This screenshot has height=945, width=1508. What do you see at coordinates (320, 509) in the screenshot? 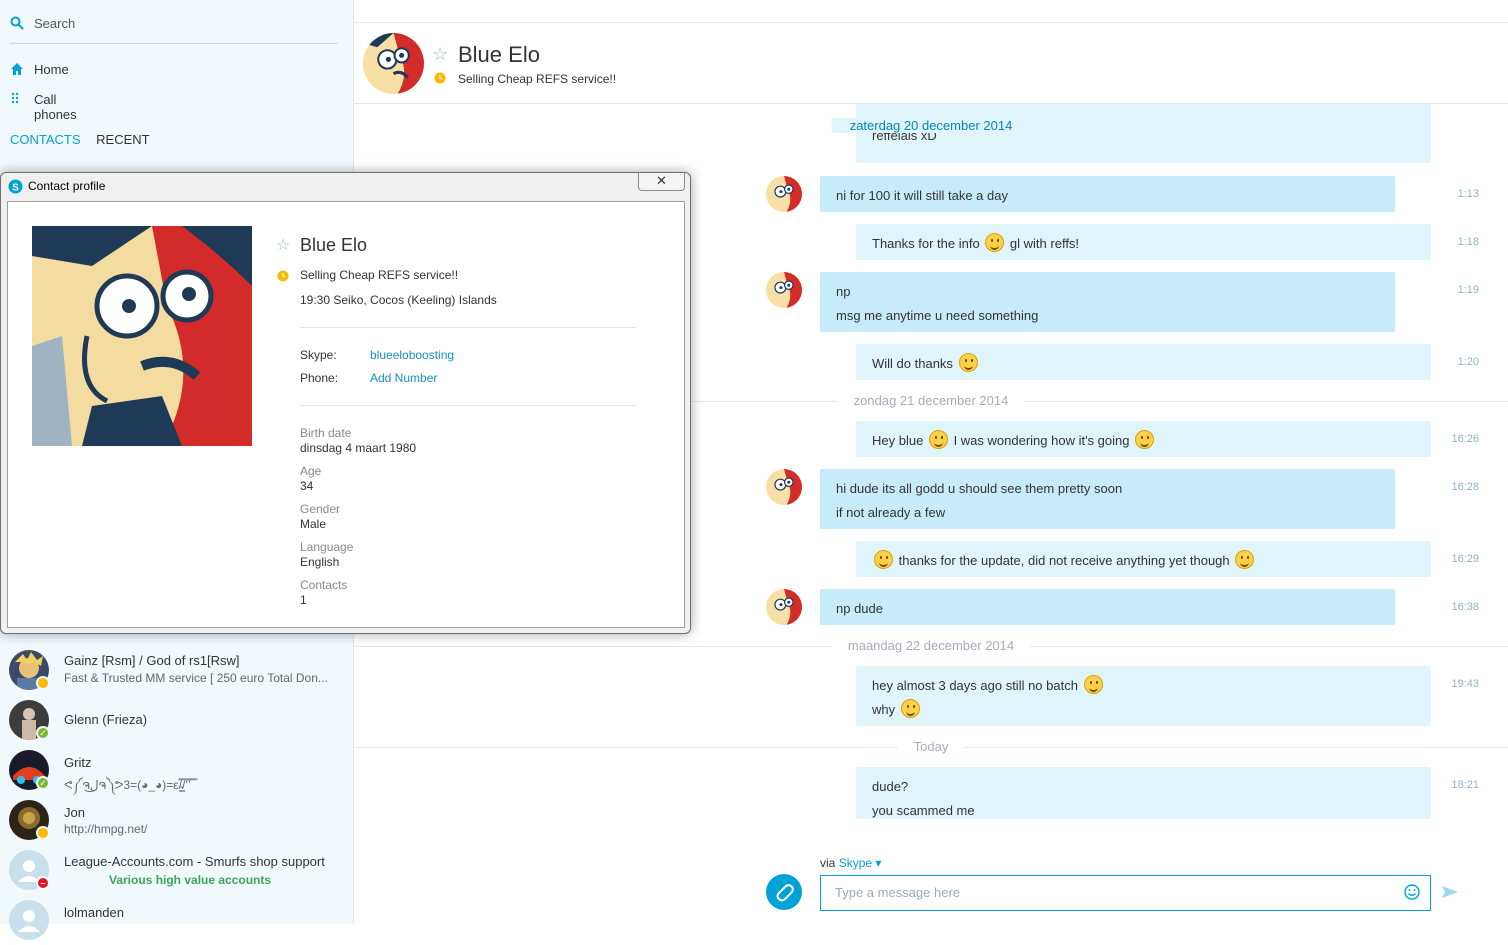
I see `gender-label: Gender` at bounding box center [320, 509].